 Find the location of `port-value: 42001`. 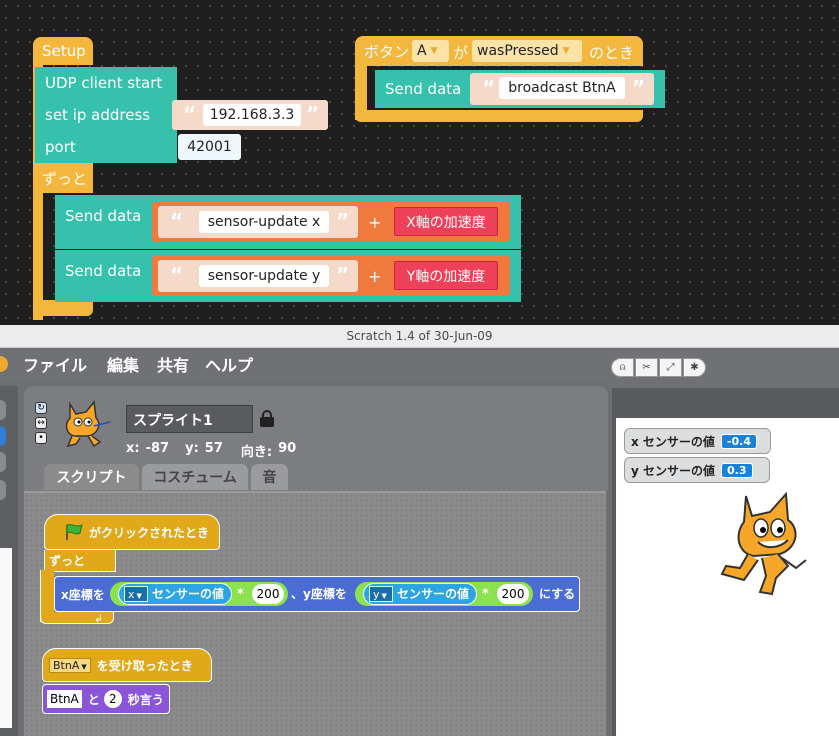

port-value: 42001 is located at coordinates (209, 147).